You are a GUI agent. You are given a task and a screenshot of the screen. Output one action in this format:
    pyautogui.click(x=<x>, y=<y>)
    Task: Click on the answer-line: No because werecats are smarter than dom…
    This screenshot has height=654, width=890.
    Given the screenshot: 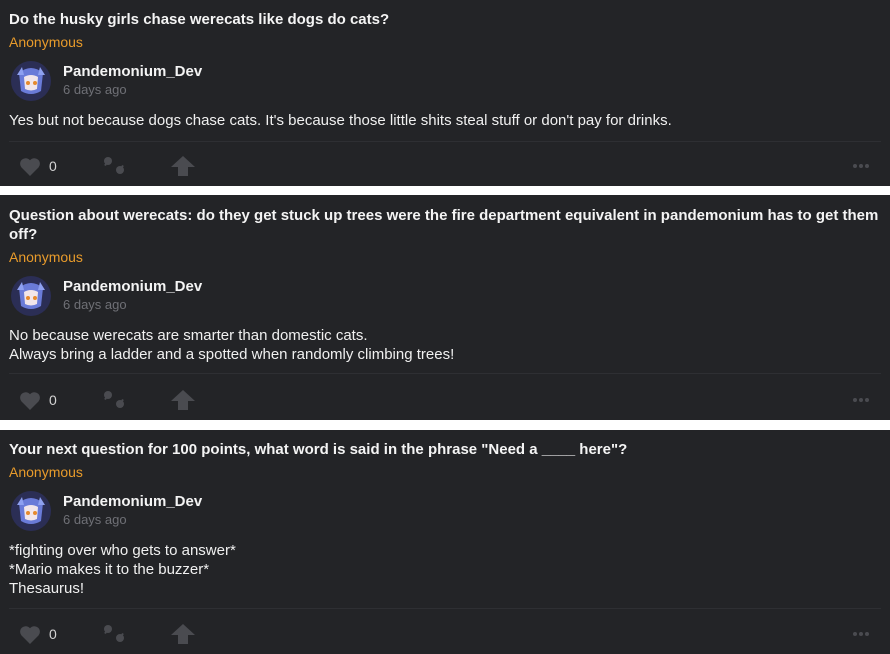 What is the action you would take?
    pyautogui.click(x=188, y=335)
    